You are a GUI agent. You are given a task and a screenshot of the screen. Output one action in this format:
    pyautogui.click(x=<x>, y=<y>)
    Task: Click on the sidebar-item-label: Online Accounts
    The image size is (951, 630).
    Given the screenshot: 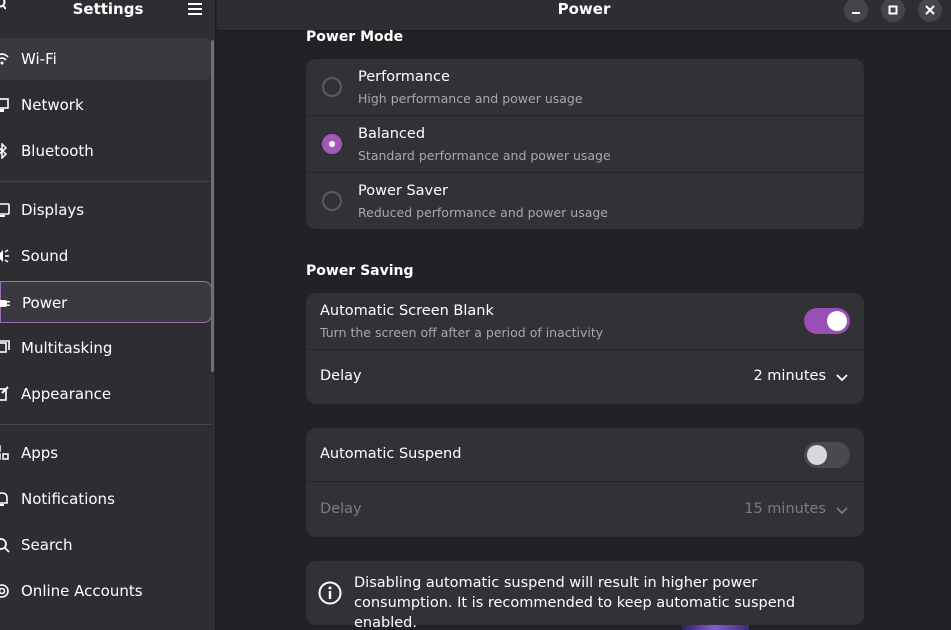 What is the action you would take?
    pyautogui.click(x=82, y=591)
    